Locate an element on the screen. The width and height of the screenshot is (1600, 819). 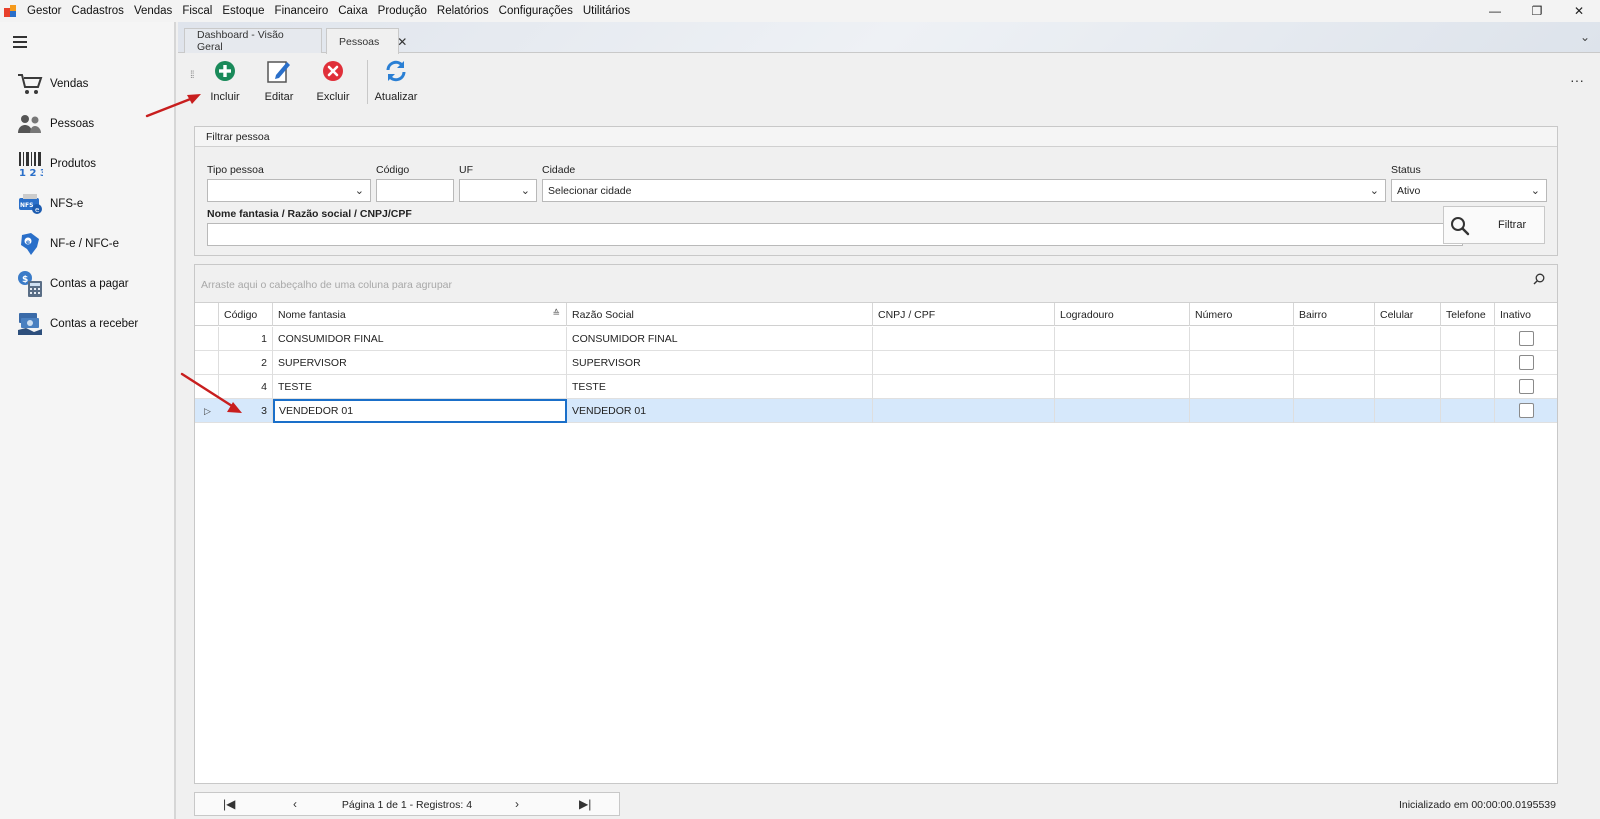
uf-select: ⌄ is located at coordinates (498, 190).